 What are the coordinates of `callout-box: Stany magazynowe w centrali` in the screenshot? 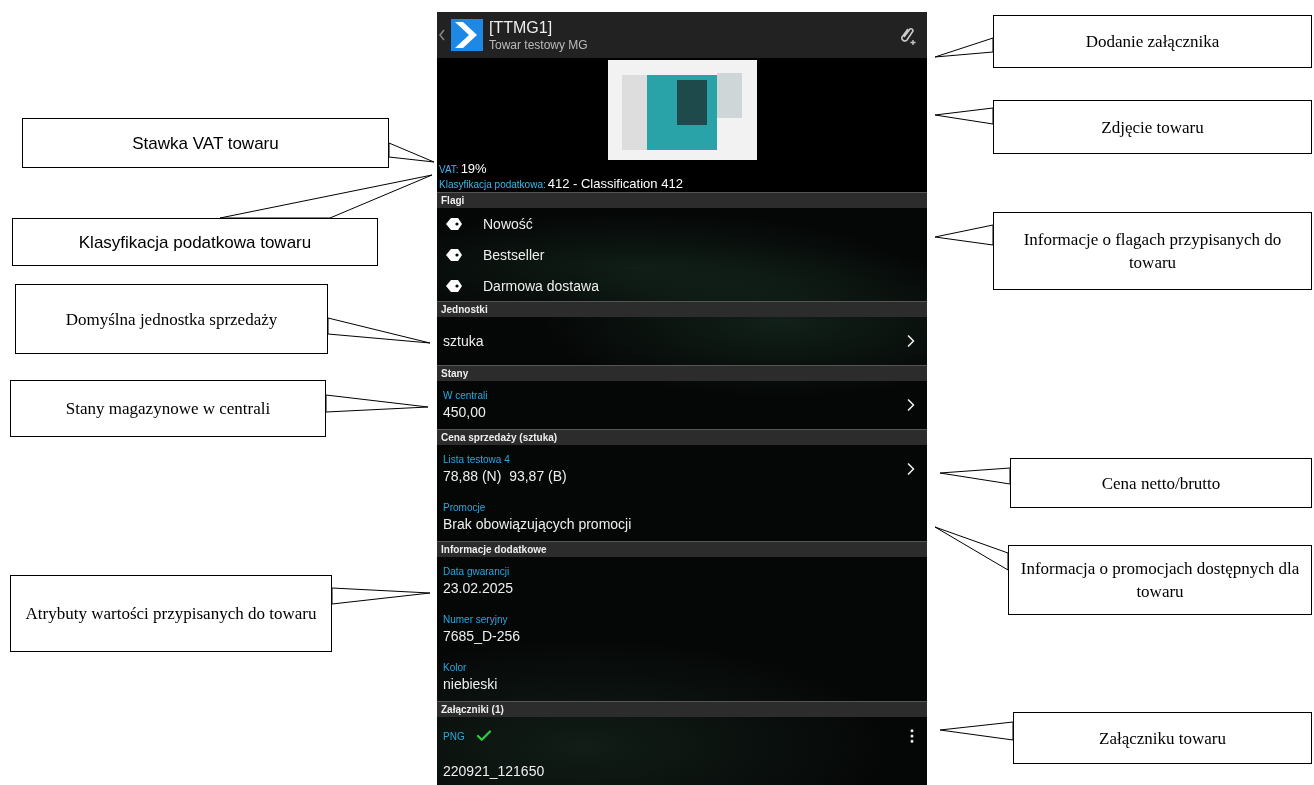 It's located at (168, 408).